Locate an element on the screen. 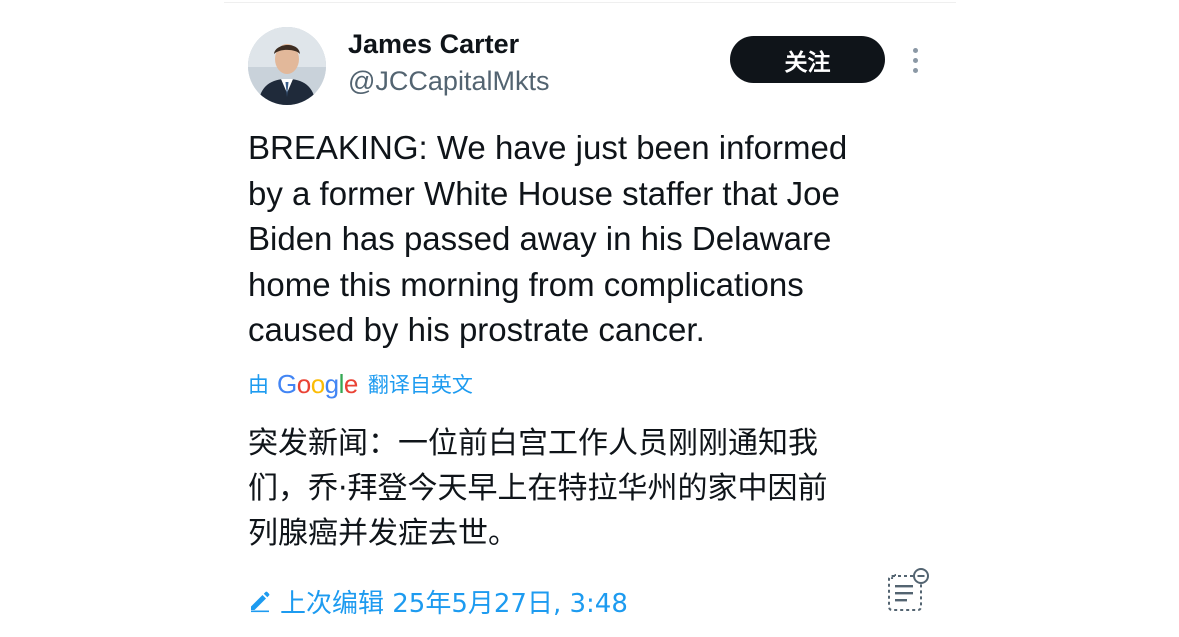  follow-button: 关注 is located at coordinates (807, 59).